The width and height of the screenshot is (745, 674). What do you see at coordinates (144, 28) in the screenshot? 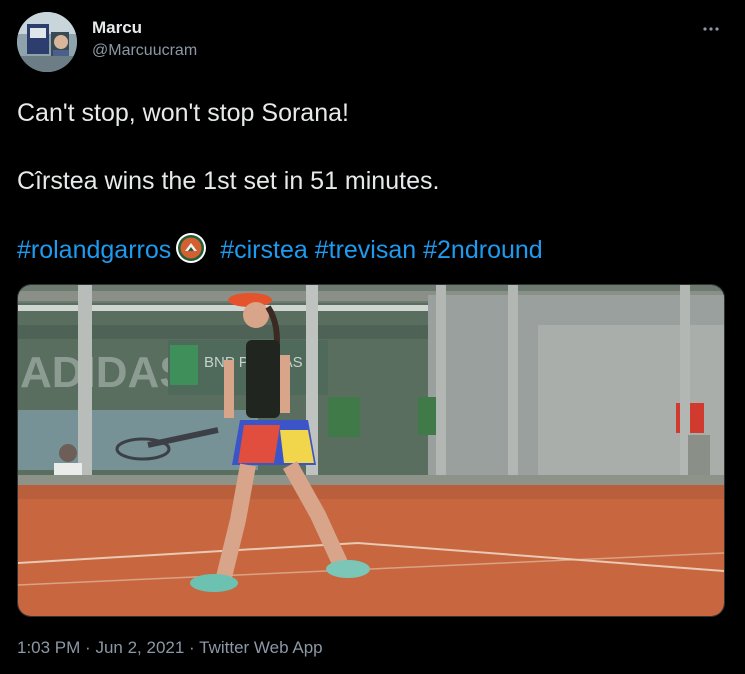
I see `display-name: Marcu` at bounding box center [144, 28].